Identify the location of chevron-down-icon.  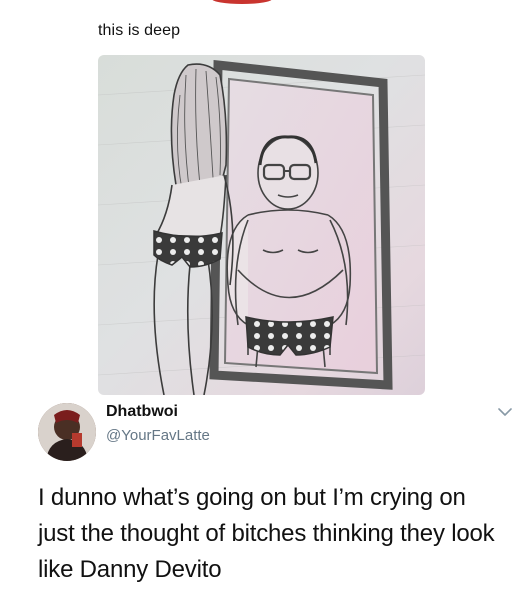
(505, 412).